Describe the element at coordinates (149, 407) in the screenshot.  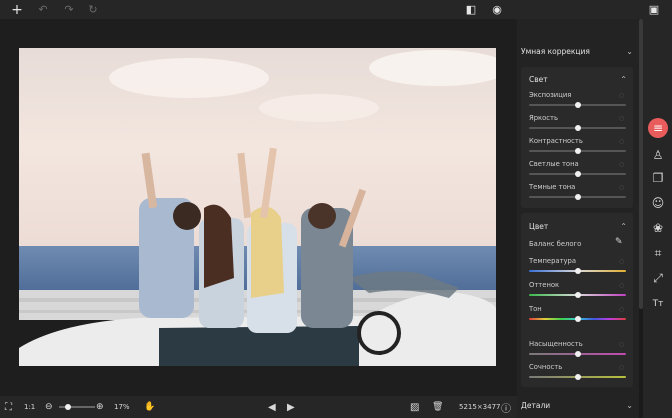
I see `hand-icon: ✋` at that location.